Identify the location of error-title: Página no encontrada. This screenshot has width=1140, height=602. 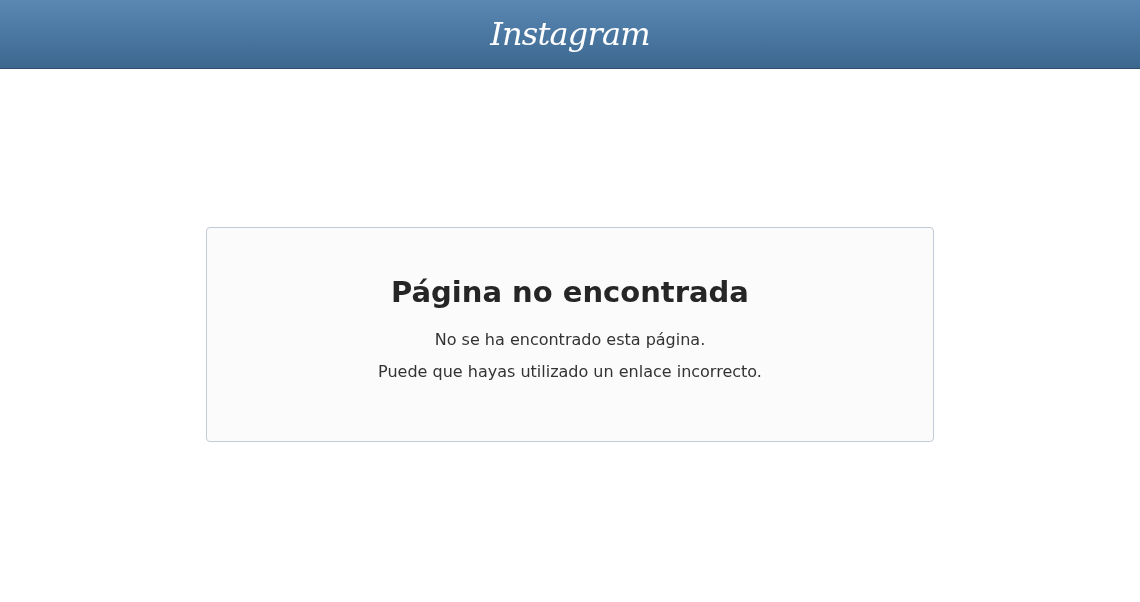
(570, 292).